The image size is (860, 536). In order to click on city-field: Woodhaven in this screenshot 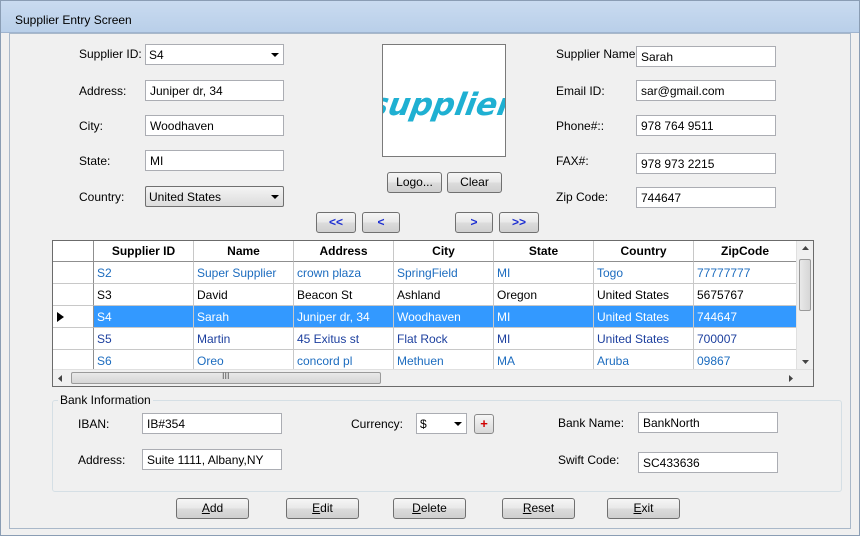, I will do `click(214, 125)`.